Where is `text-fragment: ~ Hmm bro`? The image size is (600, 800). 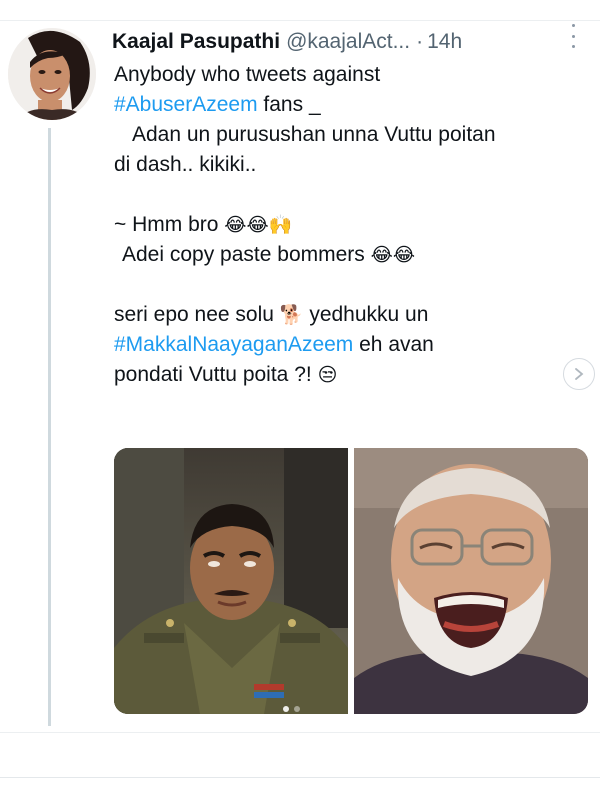
text-fragment: ~ Hmm bro is located at coordinates (166, 224).